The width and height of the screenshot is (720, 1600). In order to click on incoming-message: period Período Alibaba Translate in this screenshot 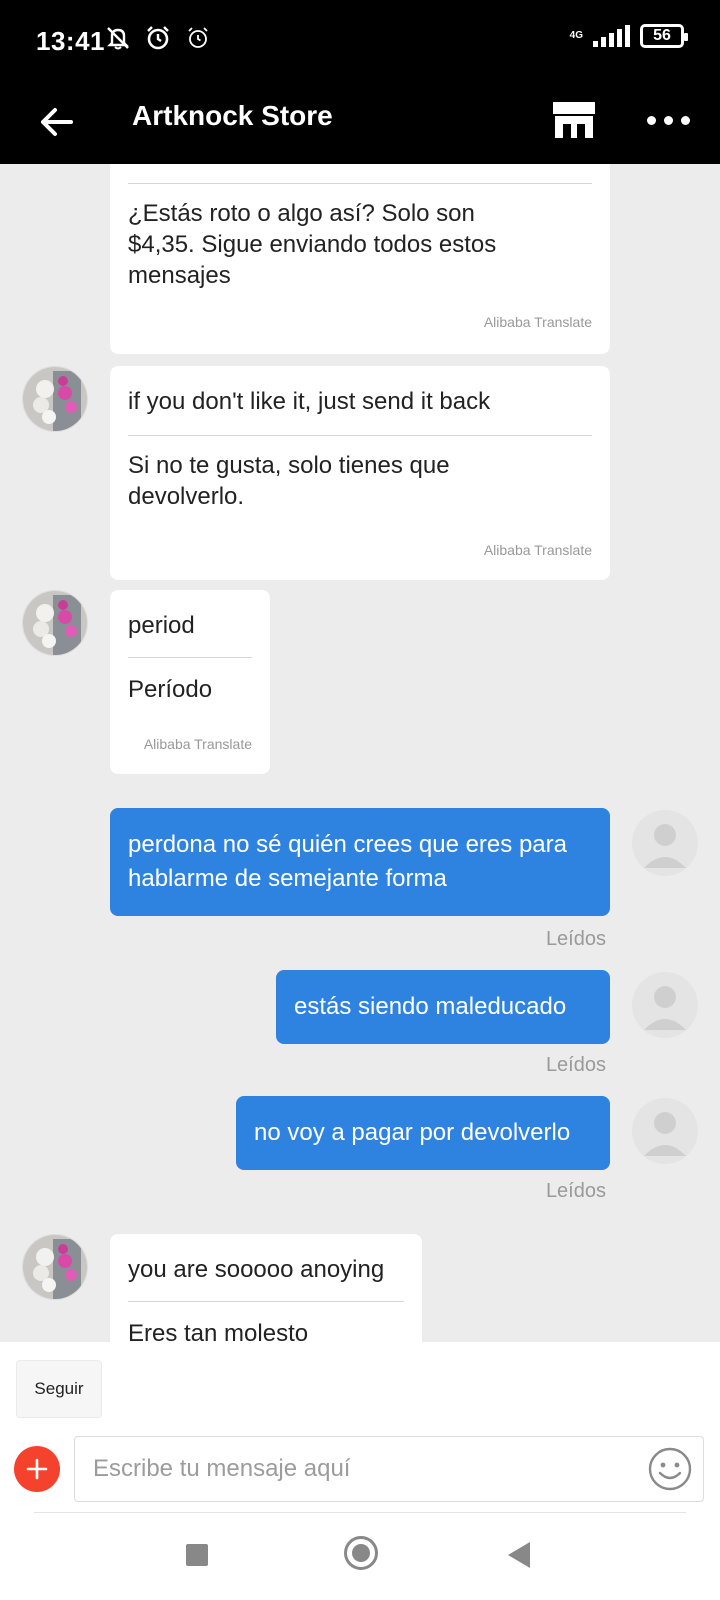, I will do `click(190, 682)`.